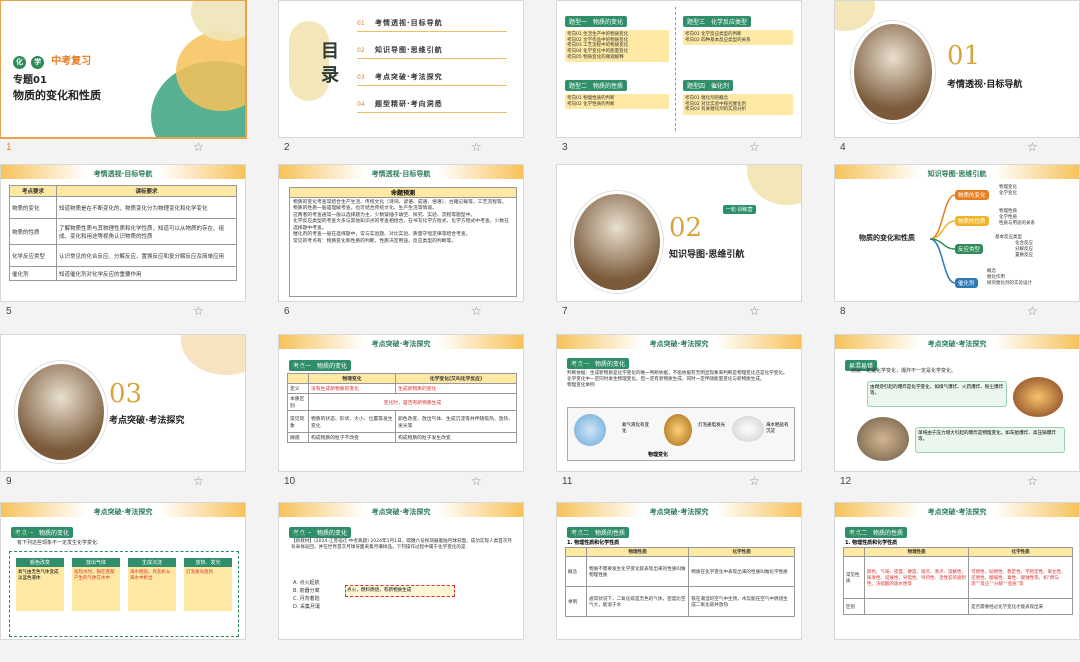 The image size is (1080, 662). I want to click on pipes-image, so click(883, 439).